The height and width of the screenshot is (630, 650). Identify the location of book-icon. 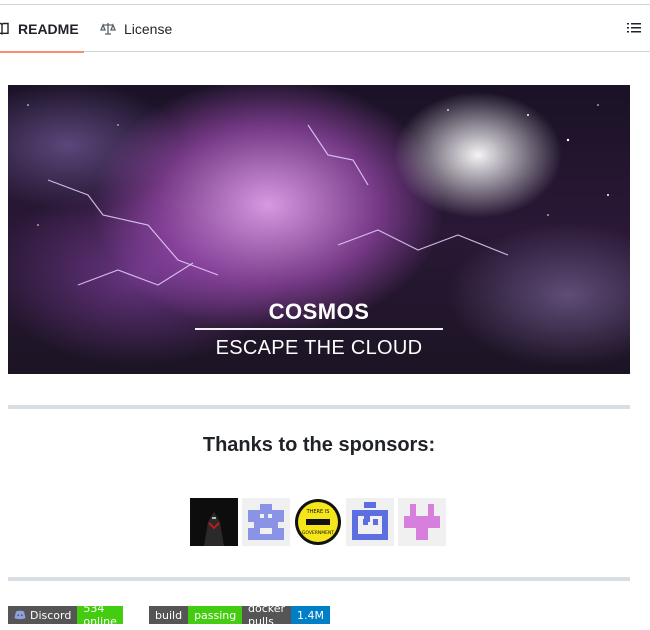
(5, 29).